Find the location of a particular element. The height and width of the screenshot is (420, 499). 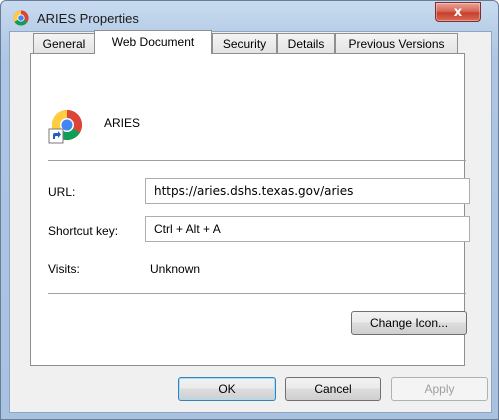

tab-previous-versions: Previous Versions is located at coordinates (396, 43).